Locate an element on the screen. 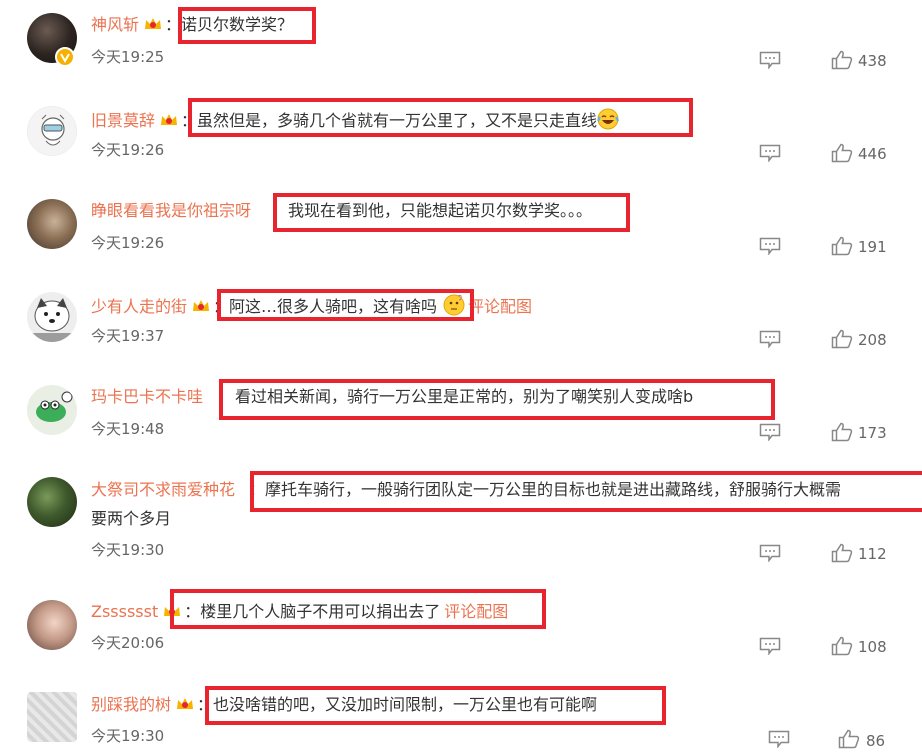 This screenshot has height=753, width=922. like-count: 86 is located at coordinates (876, 741).